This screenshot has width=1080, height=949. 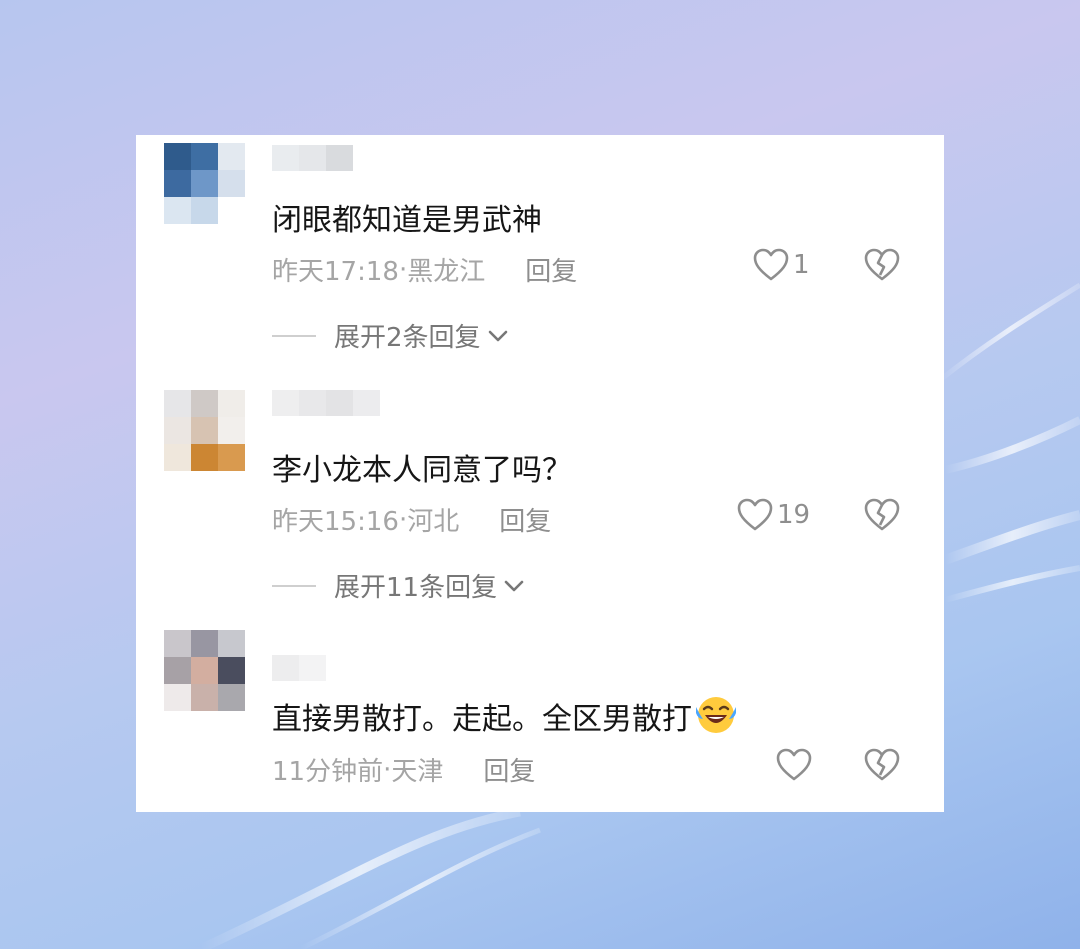 I want to click on like-count: 1, so click(x=801, y=265).